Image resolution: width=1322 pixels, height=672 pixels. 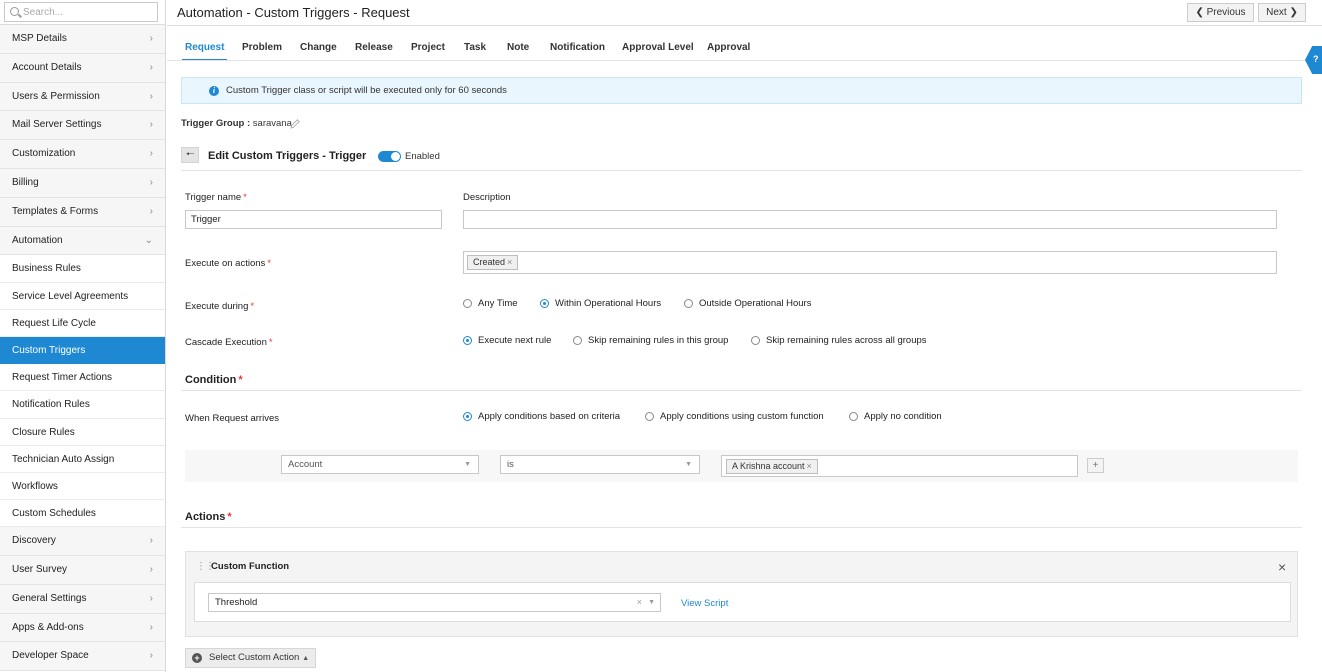 I want to click on enabled-label: Enabled, so click(x=422, y=156).